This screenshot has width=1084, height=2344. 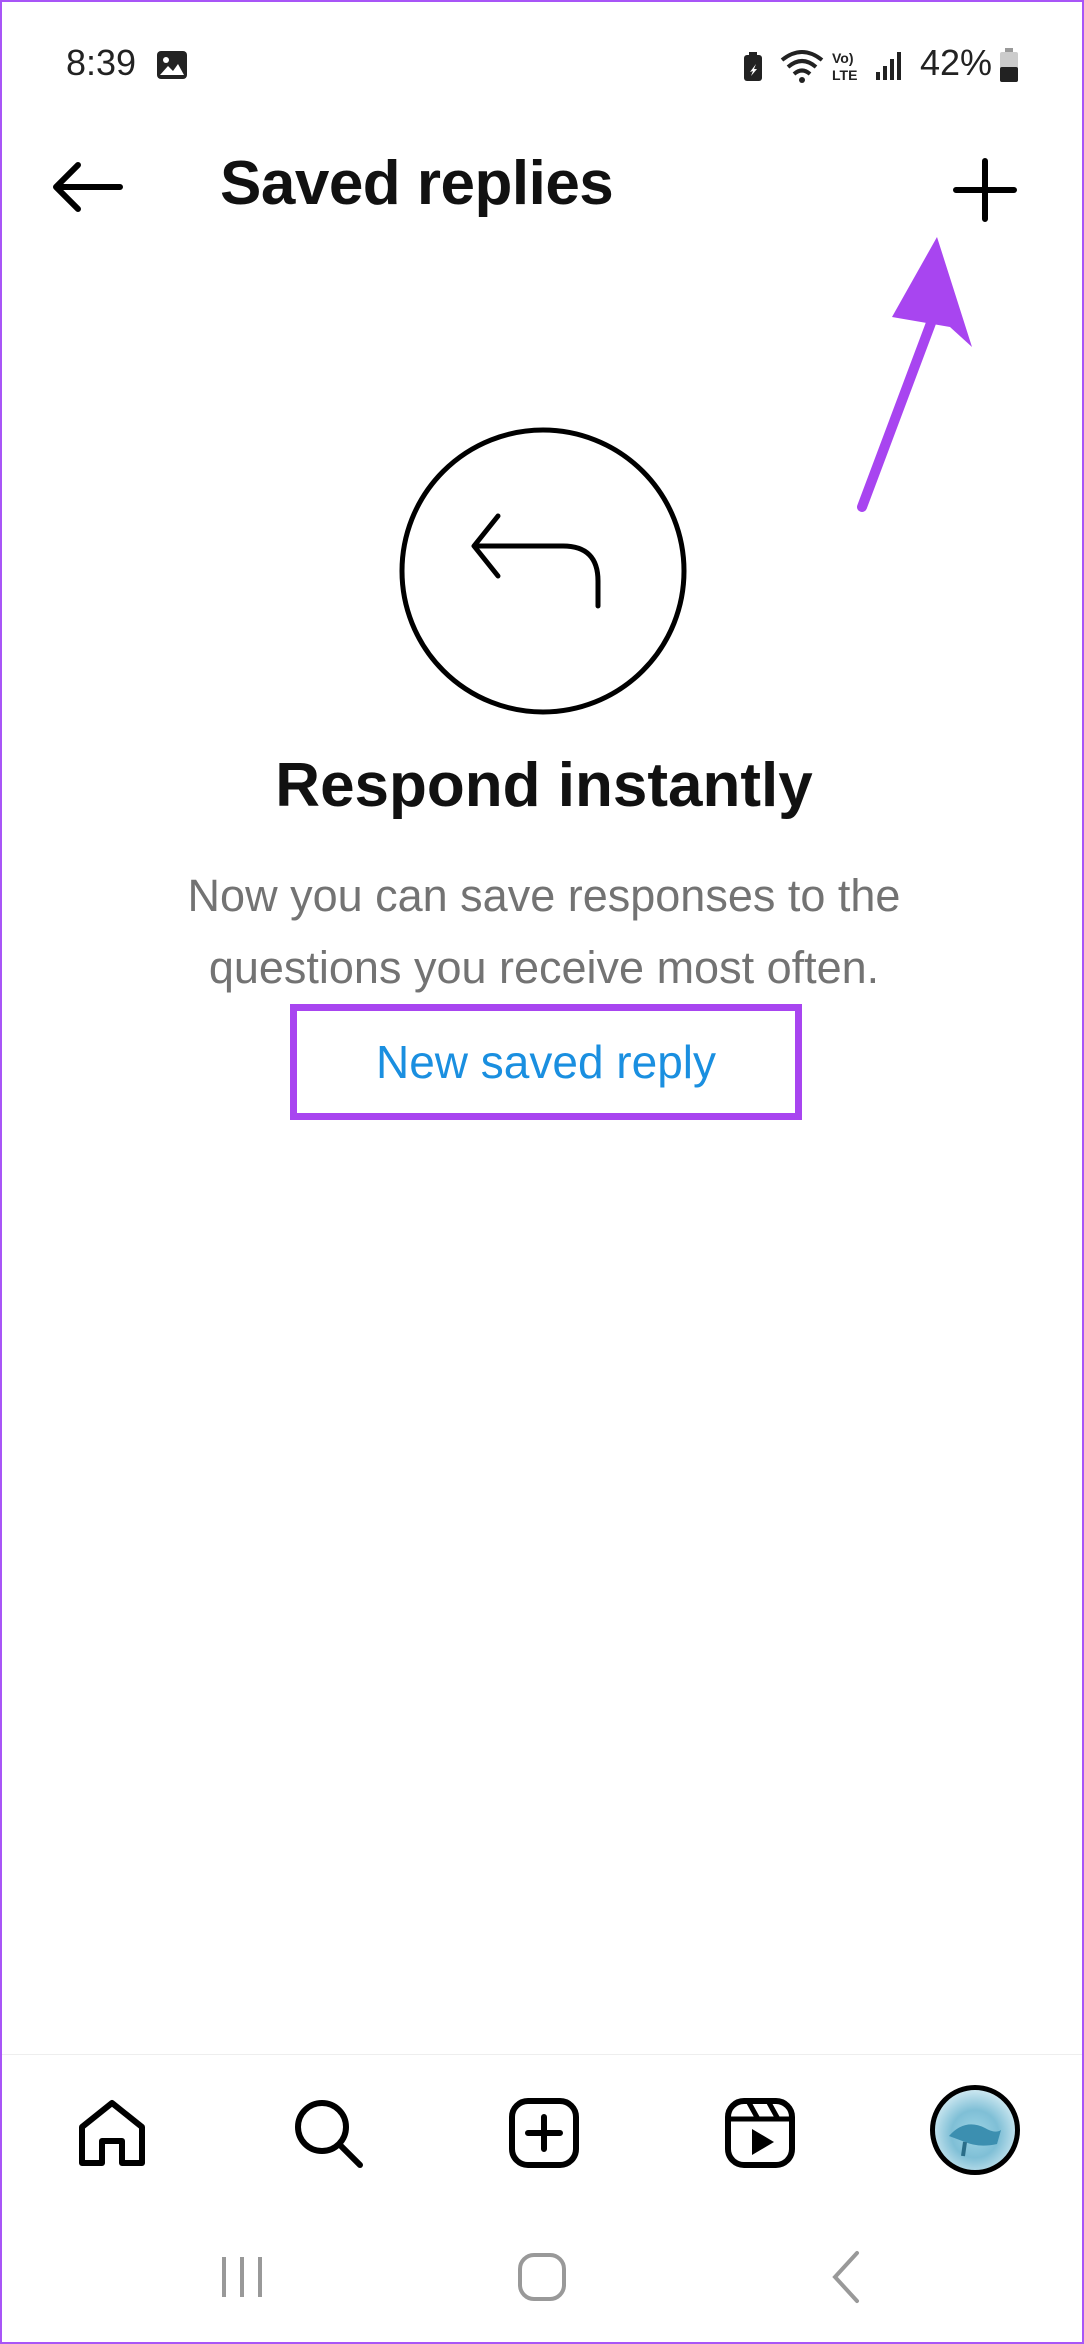 What do you see at coordinates (760, 2133) in the screenshot?
I see `reels-icon` at bounding box center [760, 2133].